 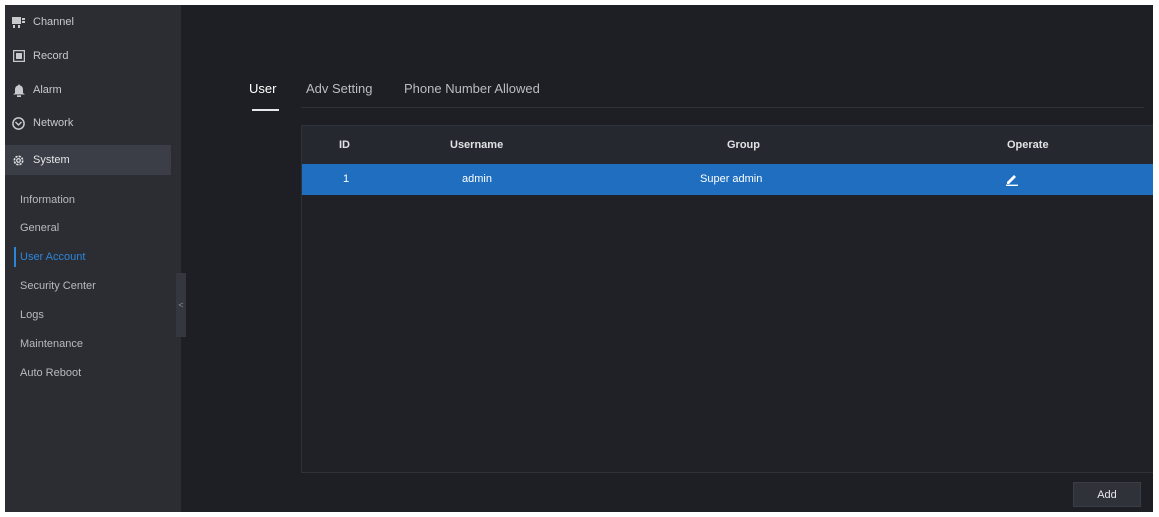 I want to click on sidebar-item-label: Security Center, so click(x=58, y=286).